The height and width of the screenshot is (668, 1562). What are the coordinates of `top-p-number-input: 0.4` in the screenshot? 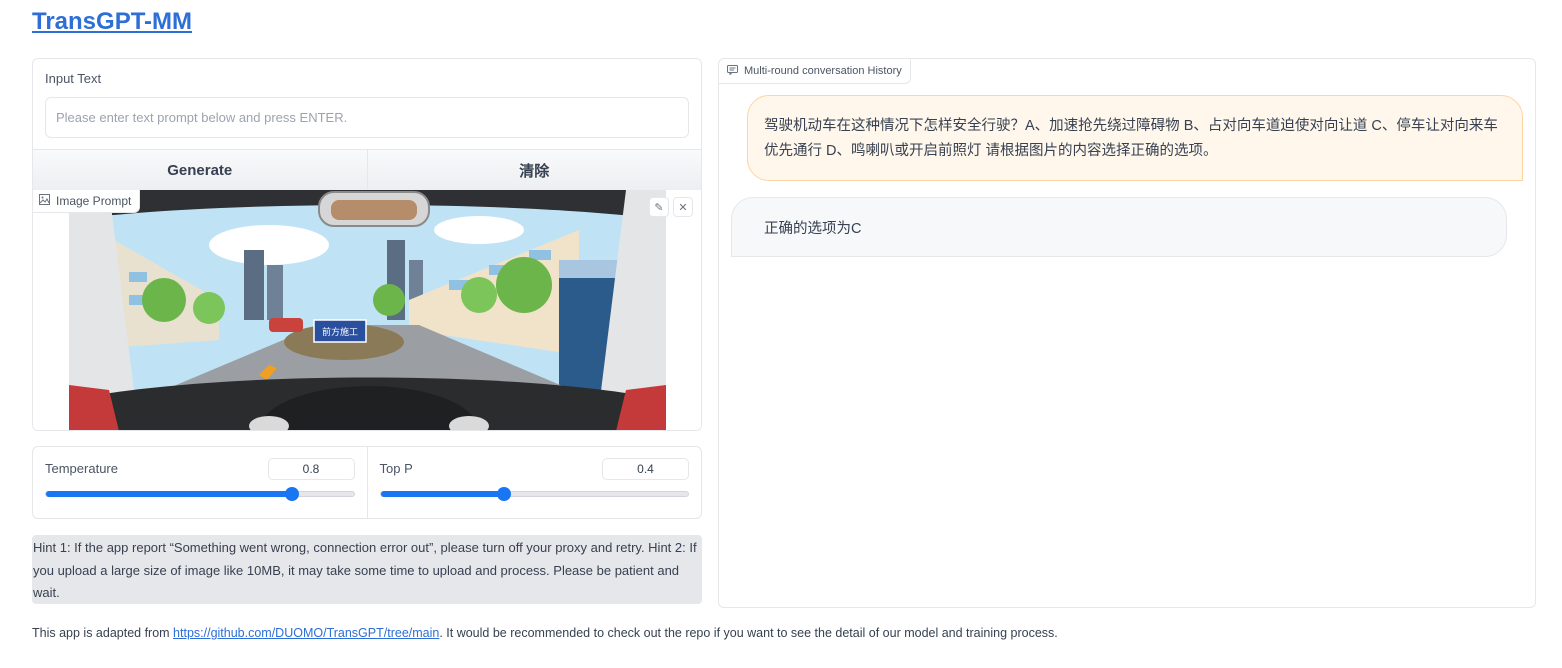 It's located at (645, 469).